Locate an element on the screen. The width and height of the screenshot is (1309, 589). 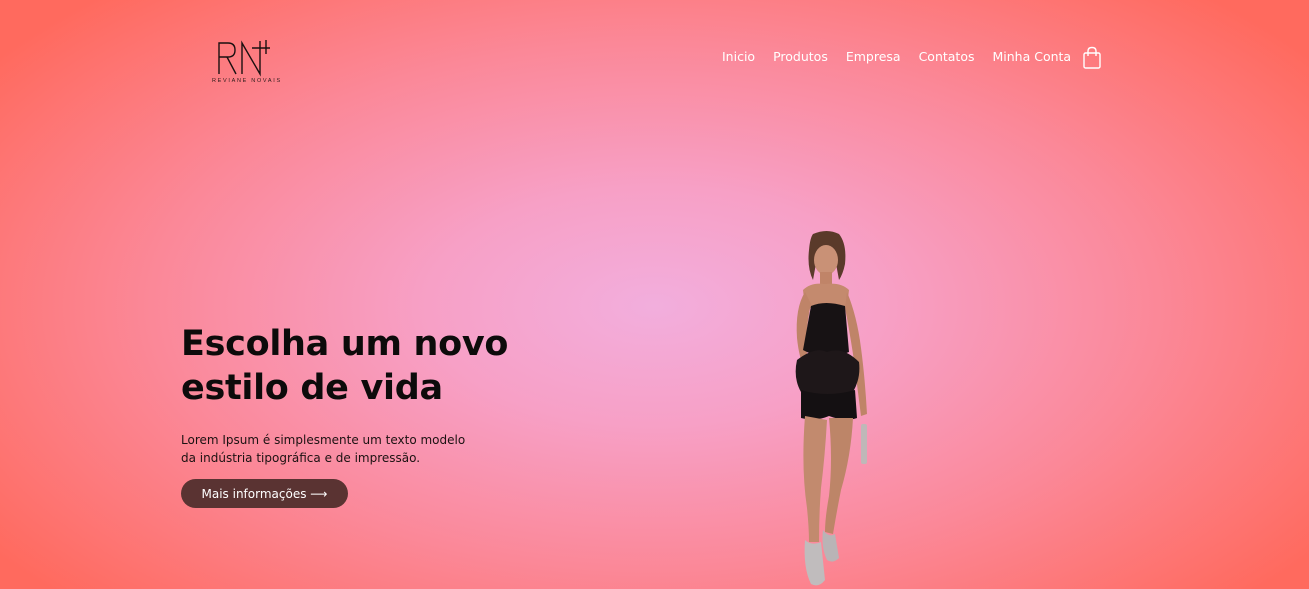
hero-title: Escolha um novo estilo de vida is located at coordinates (345, 366).